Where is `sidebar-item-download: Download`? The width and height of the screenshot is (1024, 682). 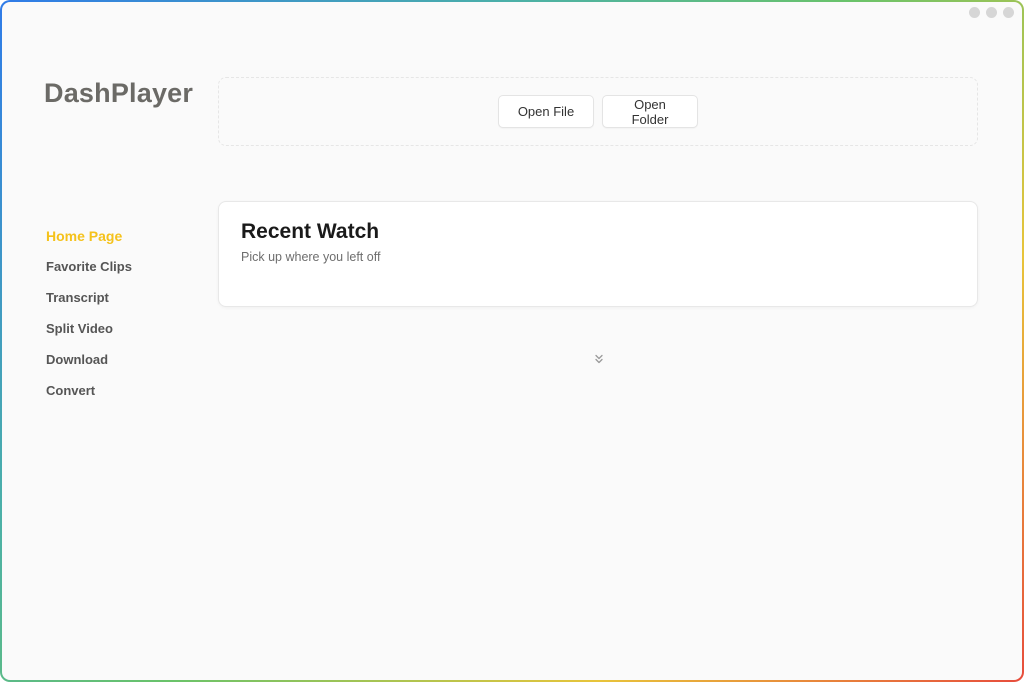
sidebar-item-download: Download is located at coordinates (89, 359).